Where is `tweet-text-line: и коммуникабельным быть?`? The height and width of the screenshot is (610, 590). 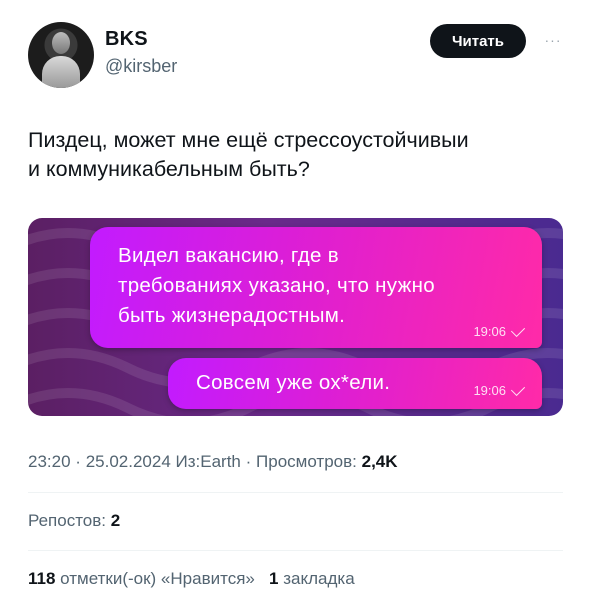 tweet-text-line: и коммуникабельным быть? is located at coordinates (169, 169).